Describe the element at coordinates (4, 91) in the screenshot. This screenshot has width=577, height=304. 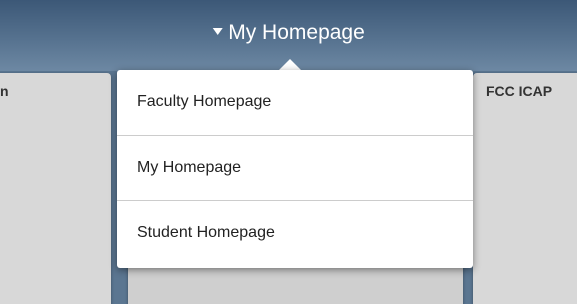
I see `tile-title: n` at that location.